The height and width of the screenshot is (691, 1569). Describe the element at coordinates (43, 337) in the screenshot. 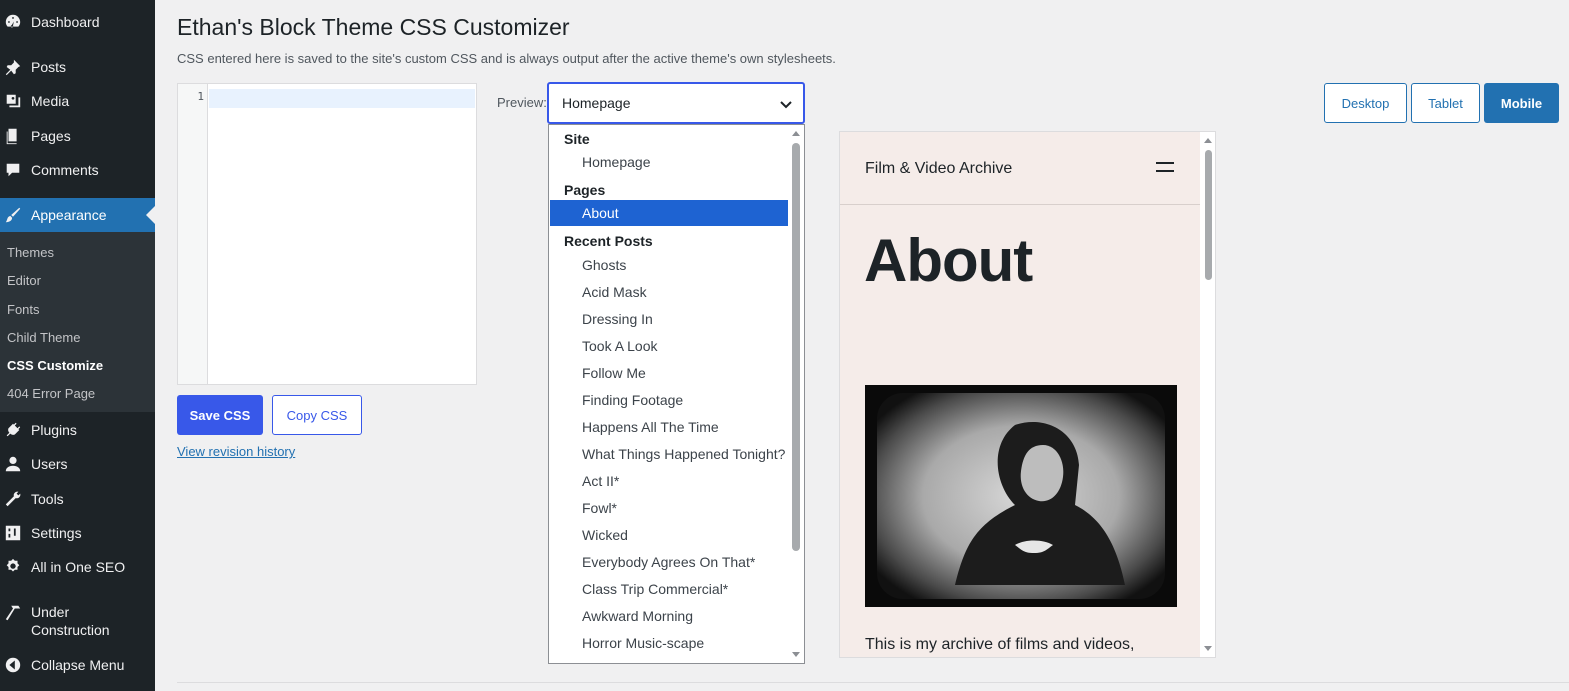

I see `submenu-child-theme: Child Theme` at that location.